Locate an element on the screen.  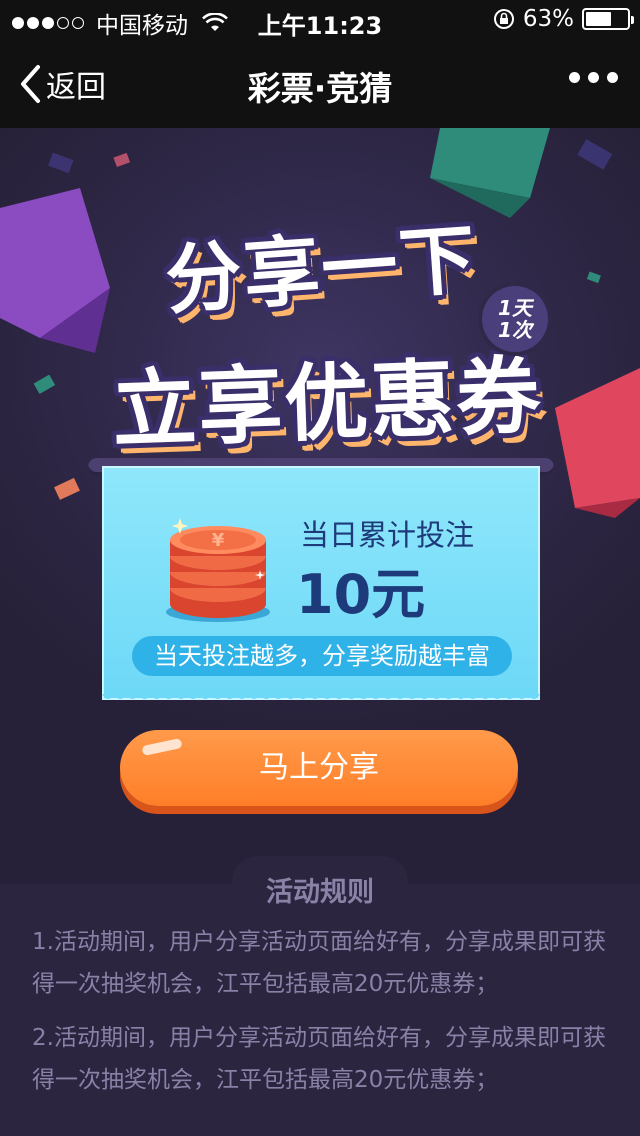
share-now-button: 马上分享 is located at coordinates (319, 768).